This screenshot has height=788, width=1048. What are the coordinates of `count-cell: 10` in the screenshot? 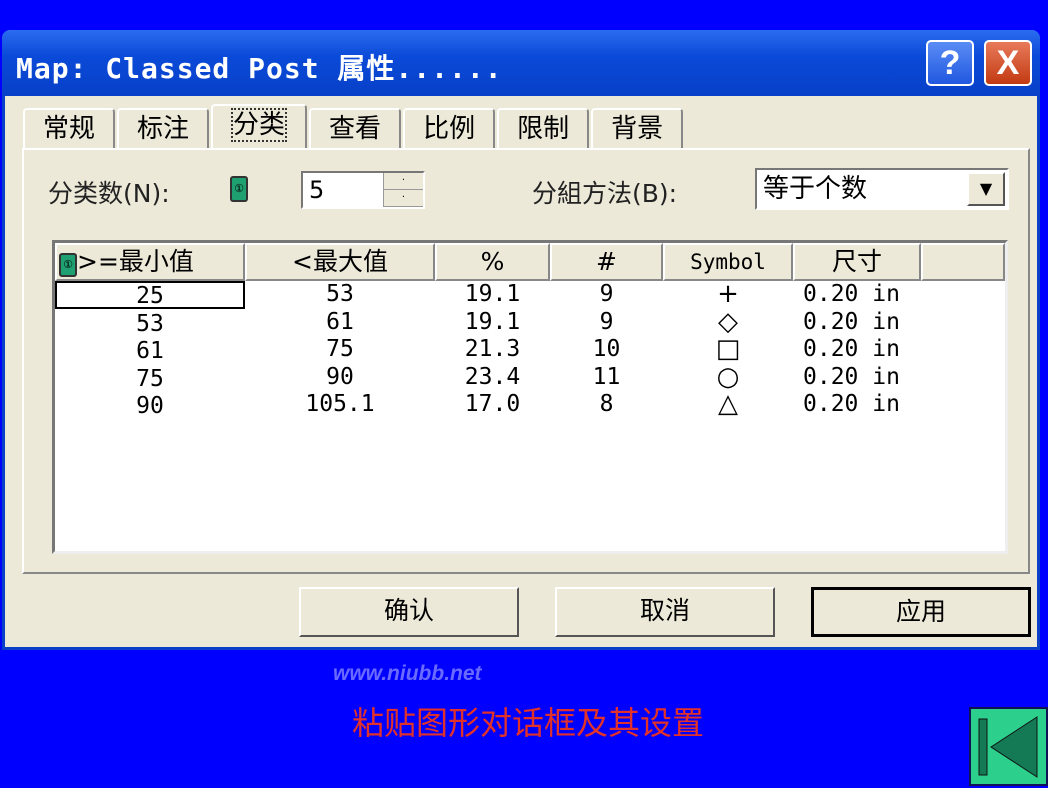 It's located at (606, 349).